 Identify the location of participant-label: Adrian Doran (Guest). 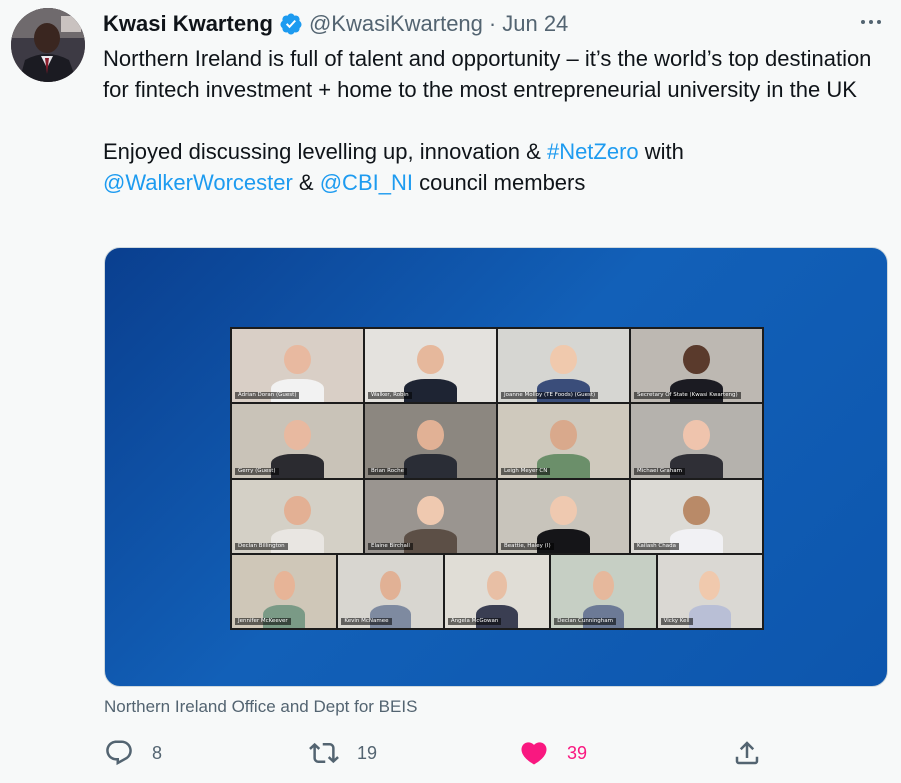
(267, 396).